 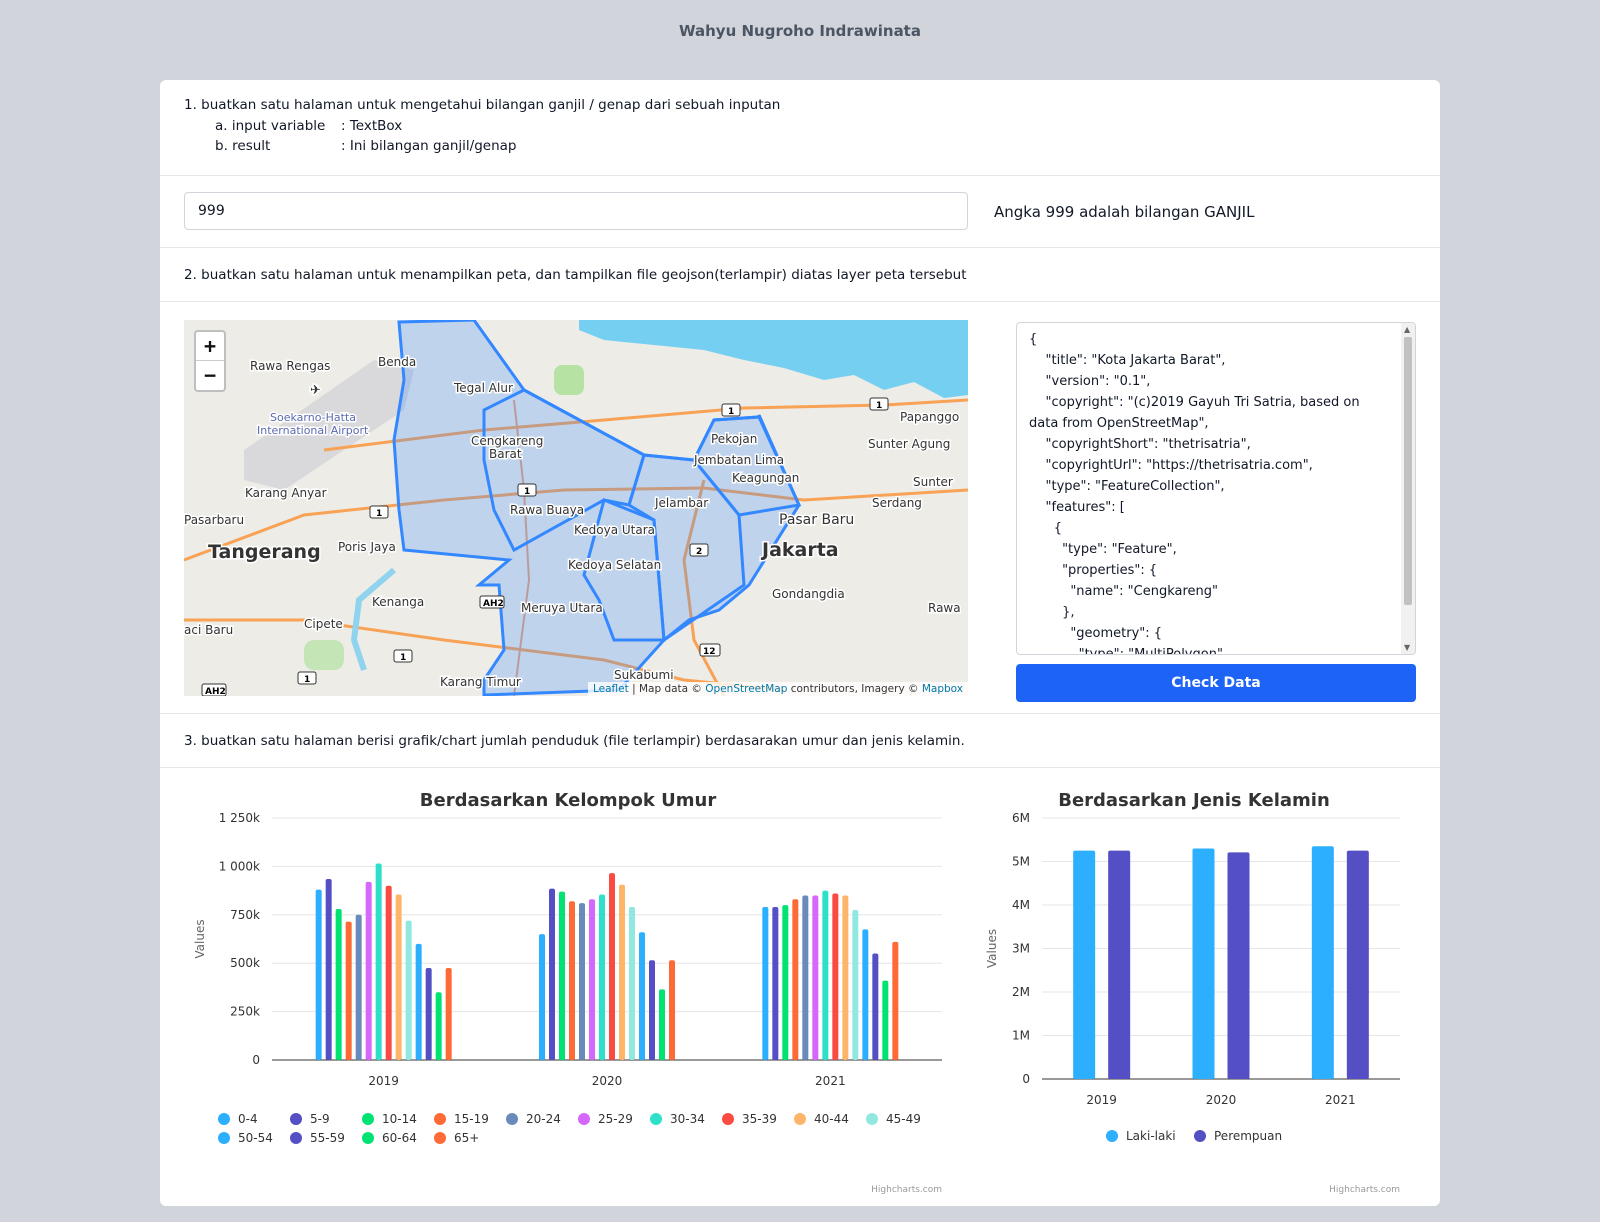 What do you see at coordinates (942, 689) in the screenshot?
I see `mapbox-link: Mapbox` at bounding box center [942, 689].